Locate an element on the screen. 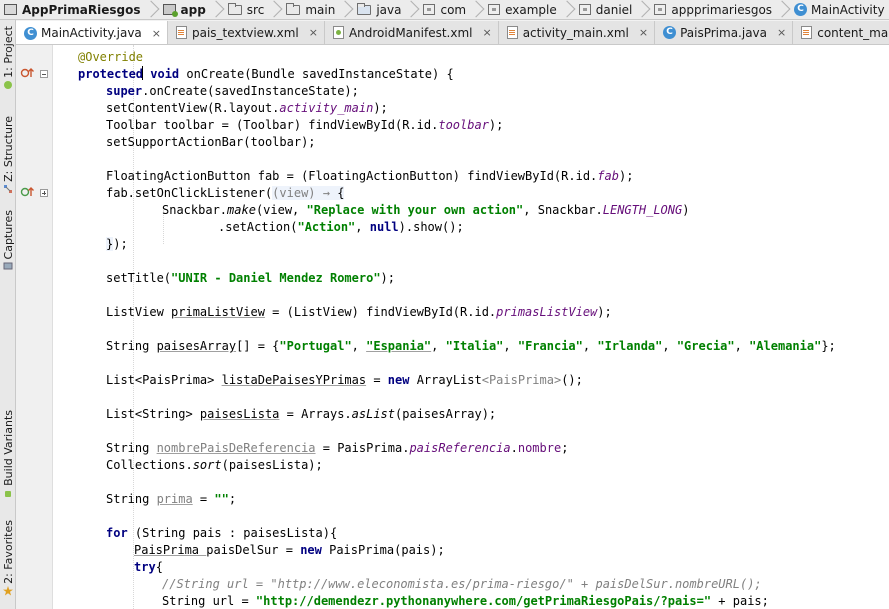  fold-plus-icon is located at coordinates (44, 193).